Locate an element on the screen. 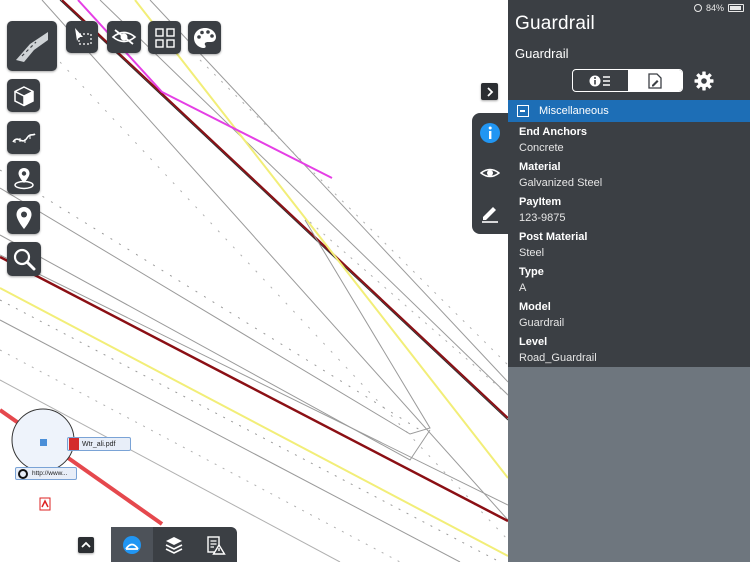  collapse-icon is located at coordinates (523, 111).